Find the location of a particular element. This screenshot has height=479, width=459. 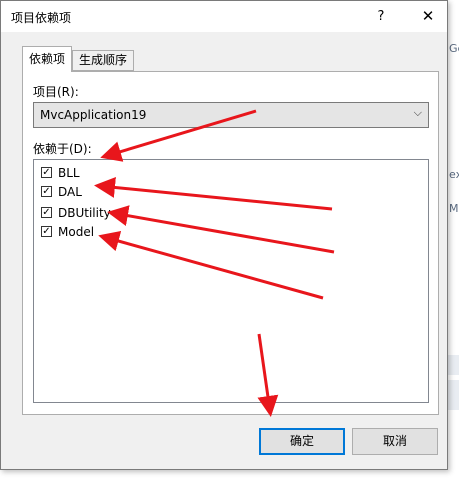

cancel-button: 取消 is located at coordinates (395, 441).